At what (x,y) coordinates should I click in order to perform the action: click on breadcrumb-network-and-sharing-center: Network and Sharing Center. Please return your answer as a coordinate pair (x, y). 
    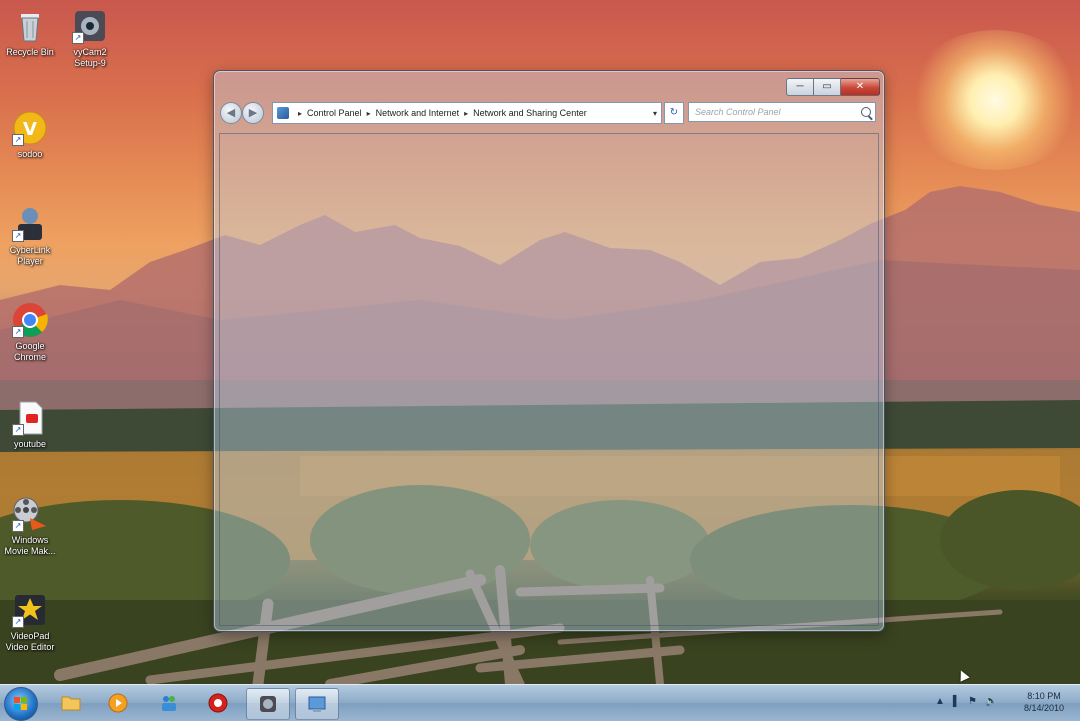
    Looking at the image, I should click on (530, 113).